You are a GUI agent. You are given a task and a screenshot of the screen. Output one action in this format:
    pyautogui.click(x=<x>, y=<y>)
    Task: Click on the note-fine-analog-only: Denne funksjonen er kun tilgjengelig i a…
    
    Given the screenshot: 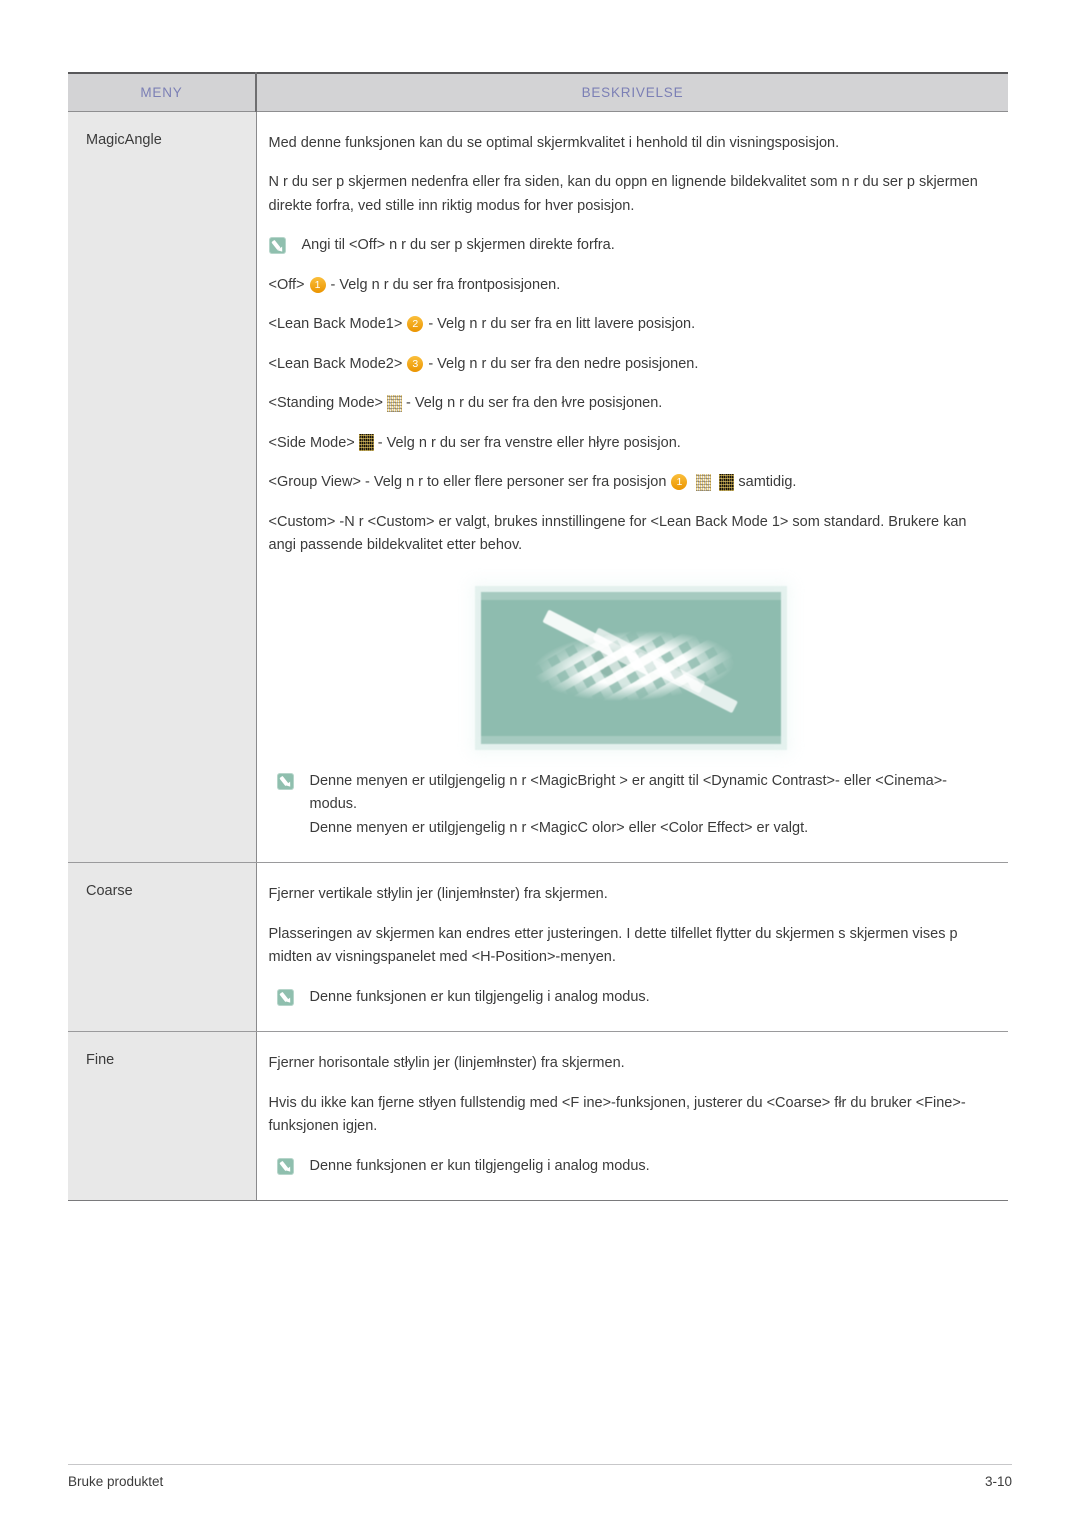 What is the action you would take?
    pyautogui.click(x=635, y=1166)
    